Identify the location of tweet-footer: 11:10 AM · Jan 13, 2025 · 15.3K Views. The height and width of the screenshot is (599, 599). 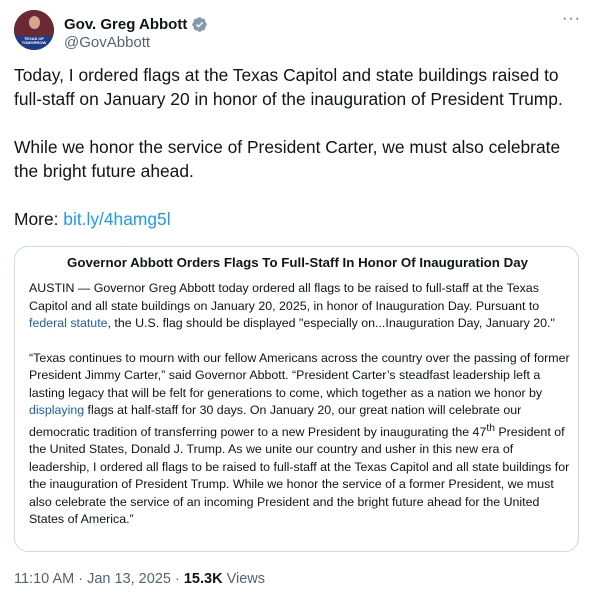
(139, 579).